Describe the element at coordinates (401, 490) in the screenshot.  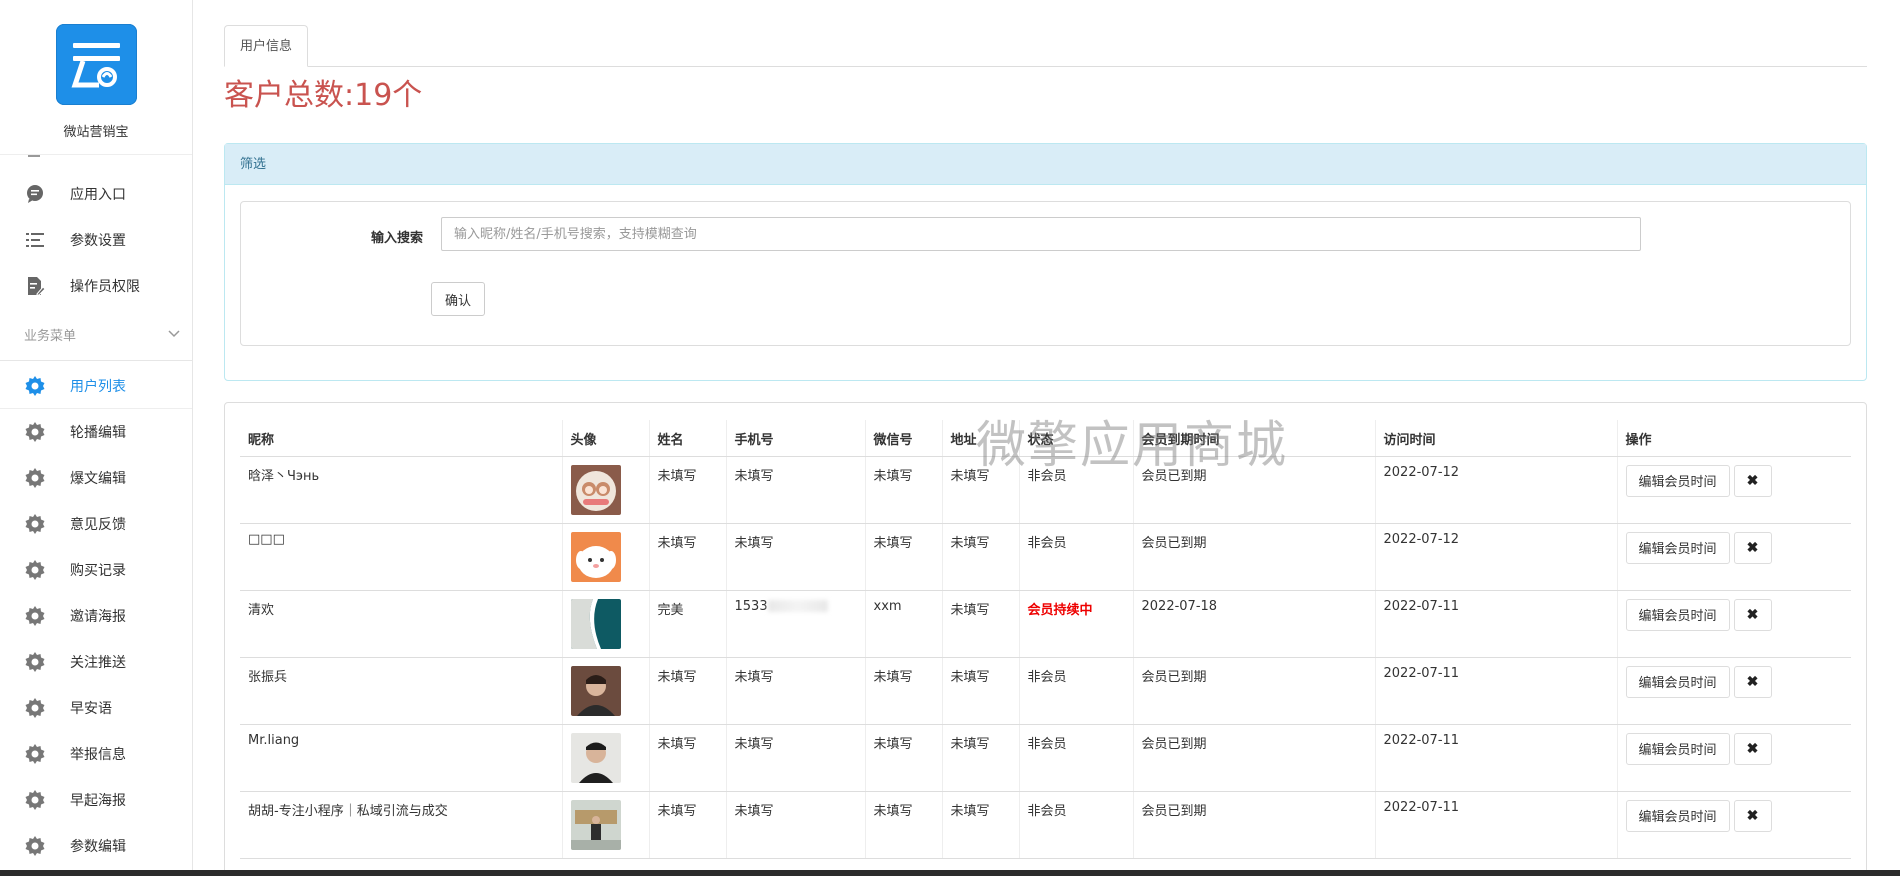
I see `cell-nickname: 晗泽丶Чэнь` at that location.